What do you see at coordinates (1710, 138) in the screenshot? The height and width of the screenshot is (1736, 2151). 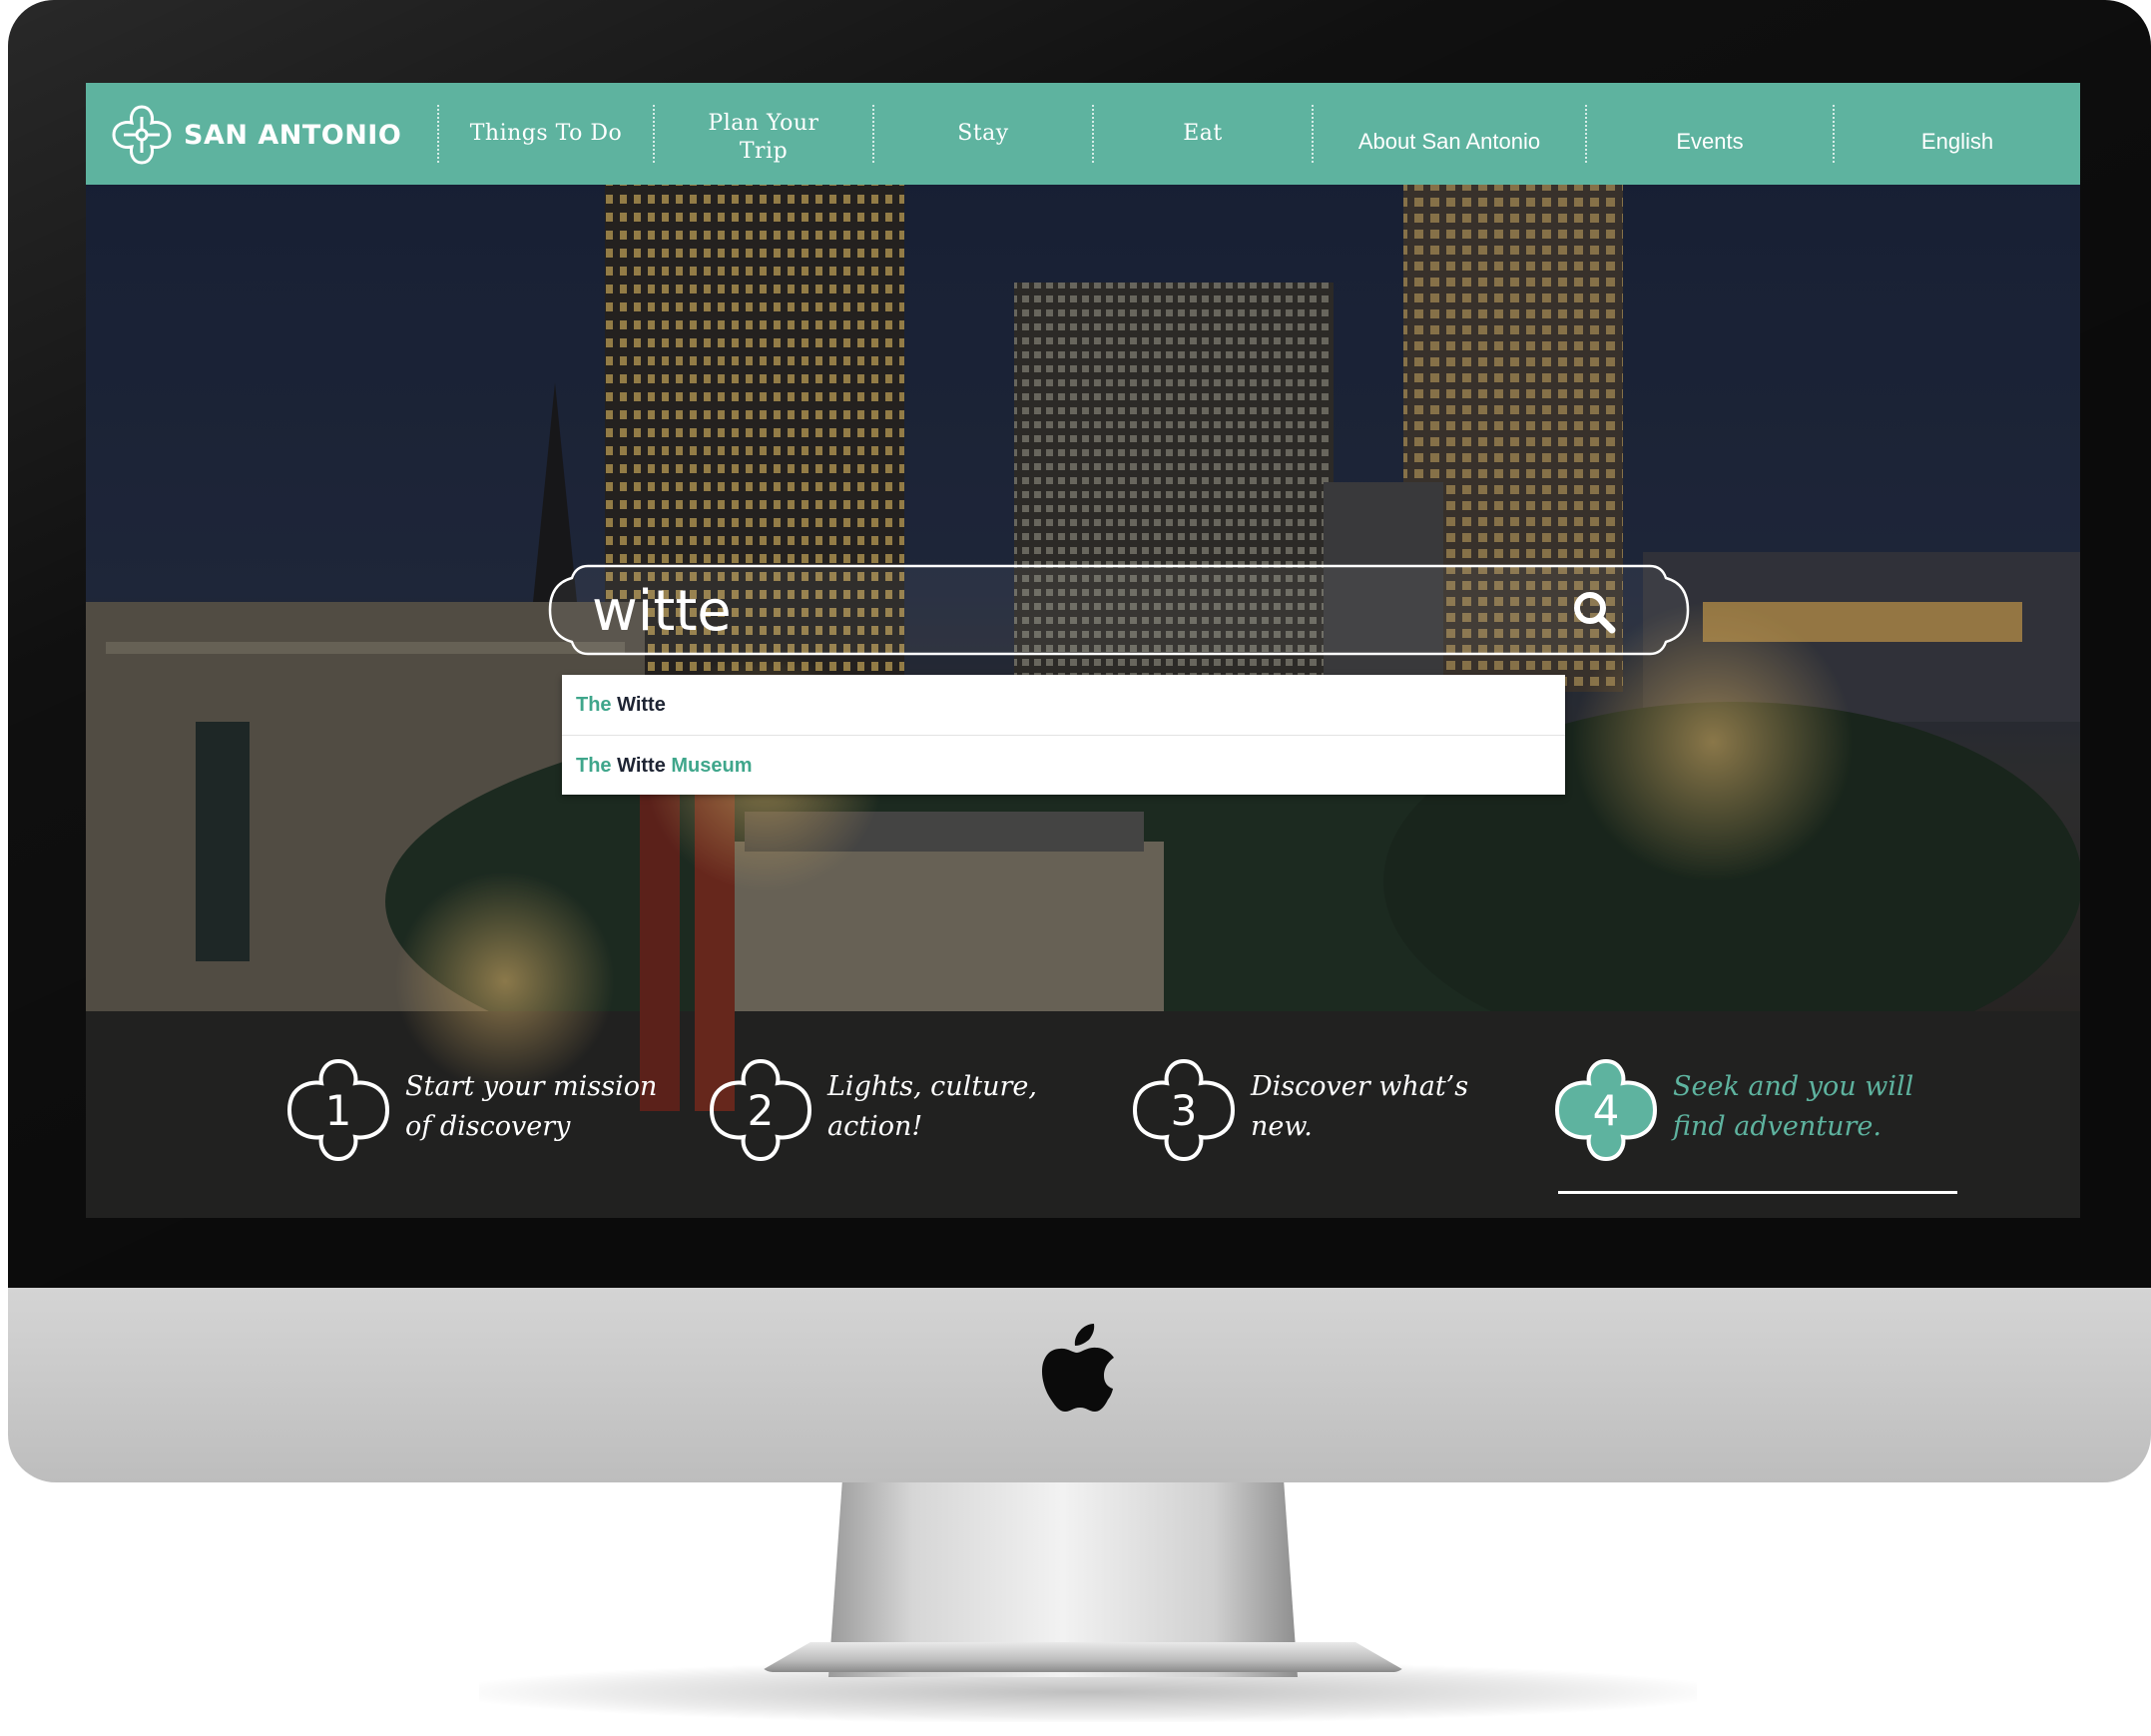 I see `nav-events: Events` at bounding box center [1710, 138].